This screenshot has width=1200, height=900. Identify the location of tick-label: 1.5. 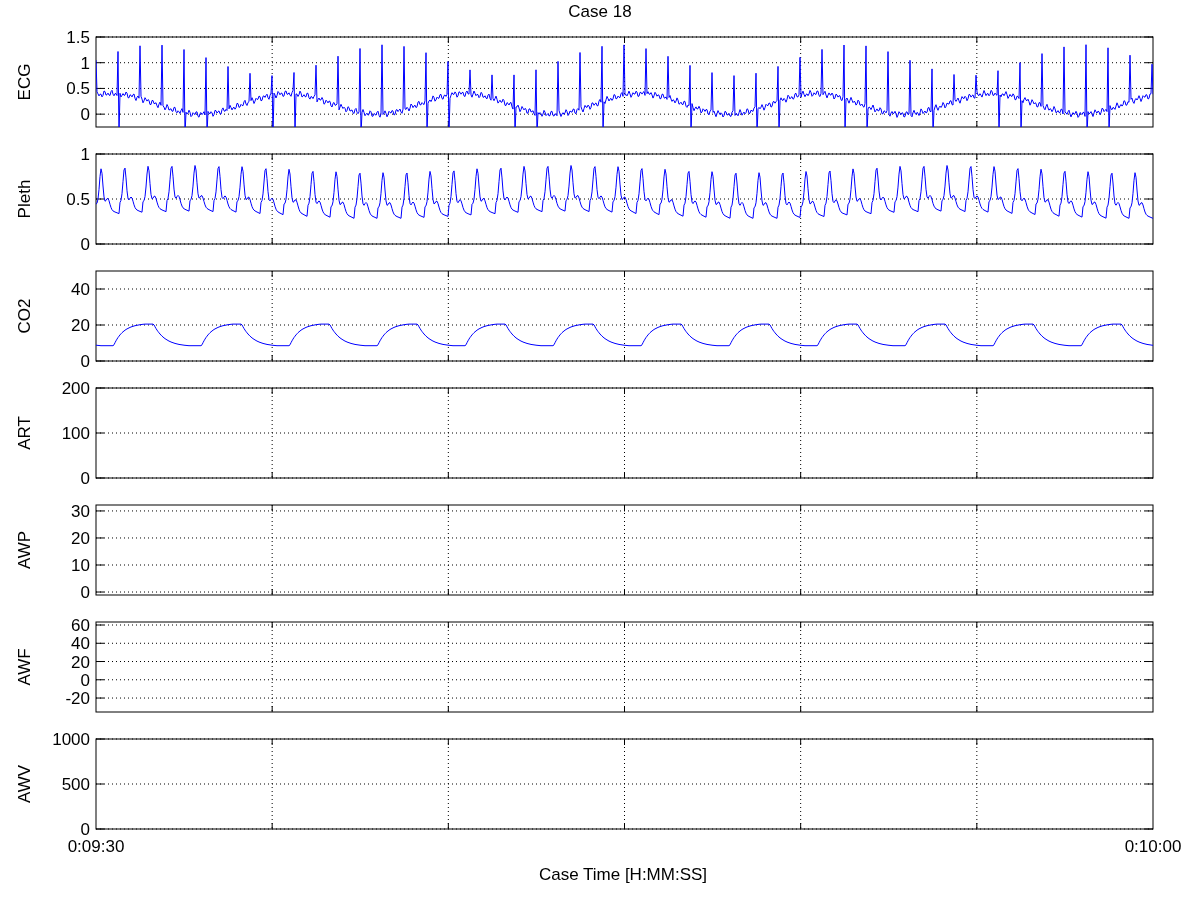
(78, 37).